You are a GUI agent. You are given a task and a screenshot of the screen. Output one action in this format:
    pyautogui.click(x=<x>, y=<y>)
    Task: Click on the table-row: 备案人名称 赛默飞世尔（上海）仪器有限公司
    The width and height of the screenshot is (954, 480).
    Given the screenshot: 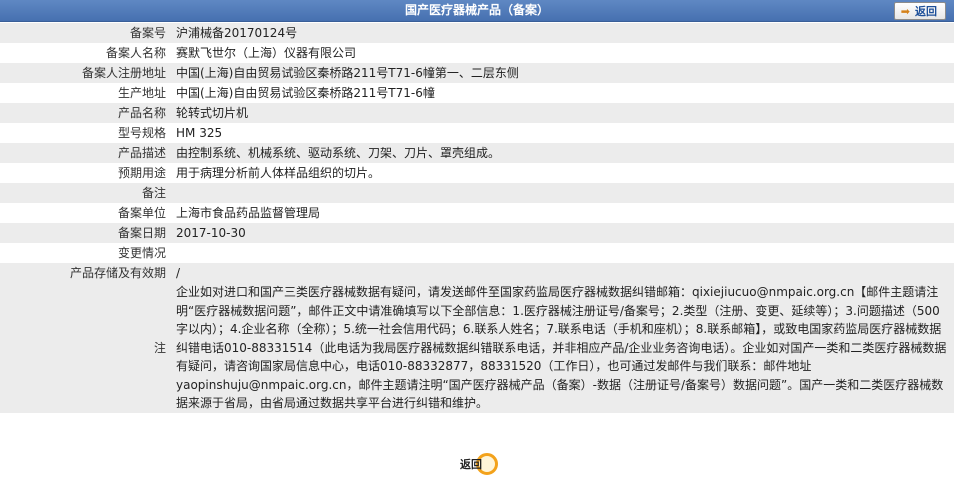 What is the action you would take?
    pyautogui.click(x=477, y=53)
    